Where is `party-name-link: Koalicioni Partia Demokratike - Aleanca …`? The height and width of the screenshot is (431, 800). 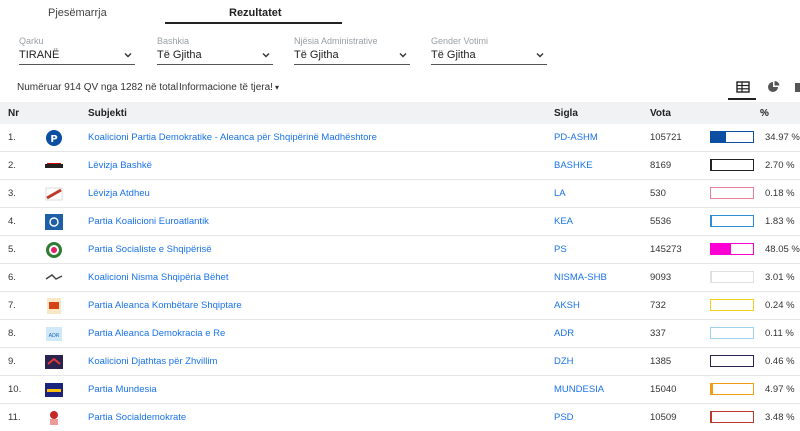
party-name-link: Koalicioni Partia Demokratike - Aleanca … is located at coordinates (232, 137).